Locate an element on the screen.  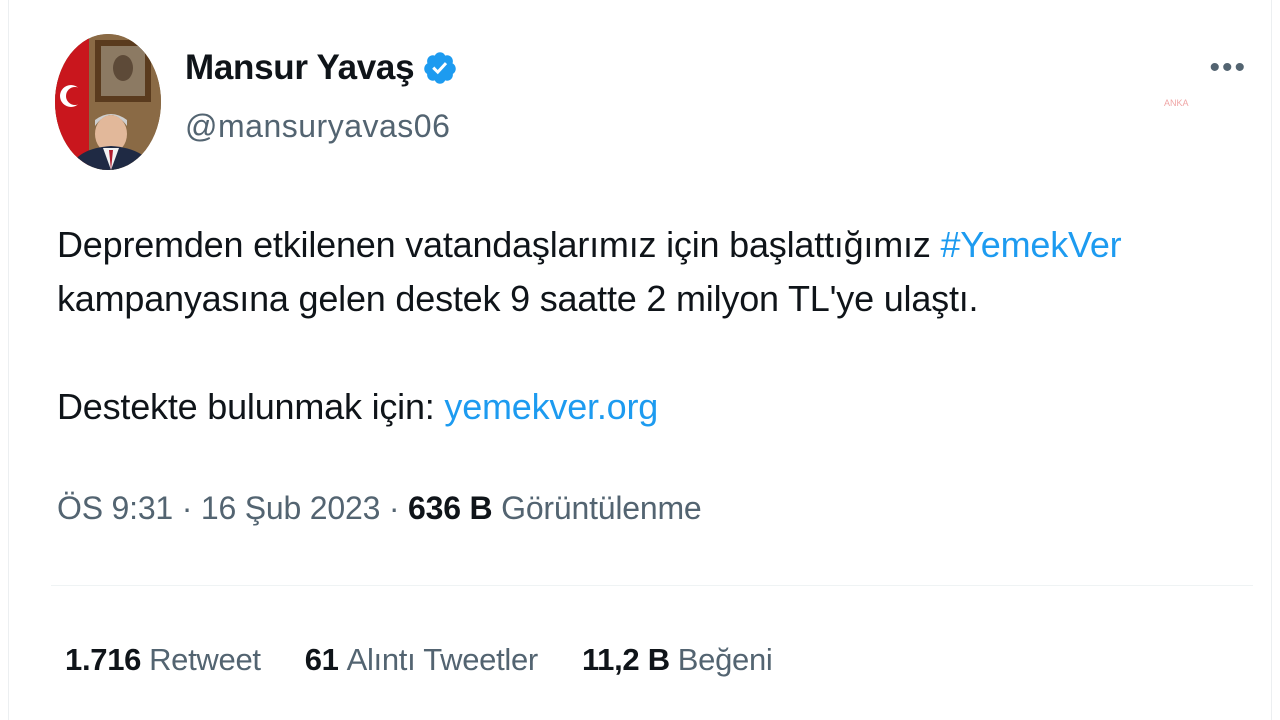
views-count: 636 B is located at coordinates (450, 508).